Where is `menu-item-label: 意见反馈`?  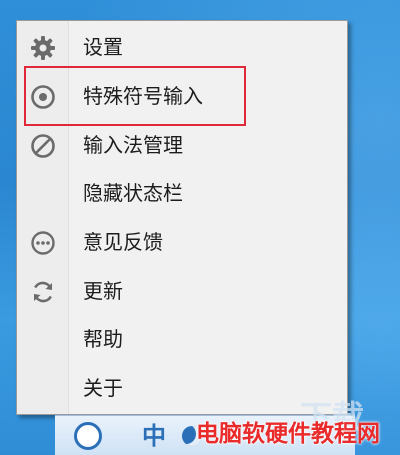 menu-item-label: 意见反馈 is located at coordinates (123, 242).